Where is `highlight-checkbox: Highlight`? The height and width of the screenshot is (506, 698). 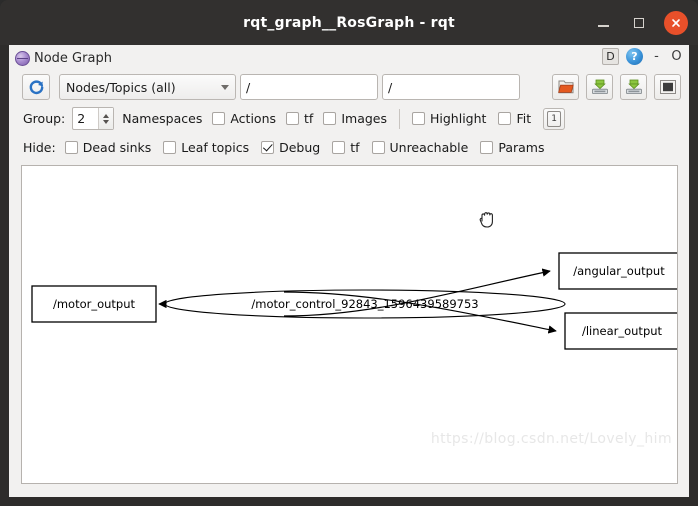 highlight-checkbox: Highlight is located at coordinates (449, 118).